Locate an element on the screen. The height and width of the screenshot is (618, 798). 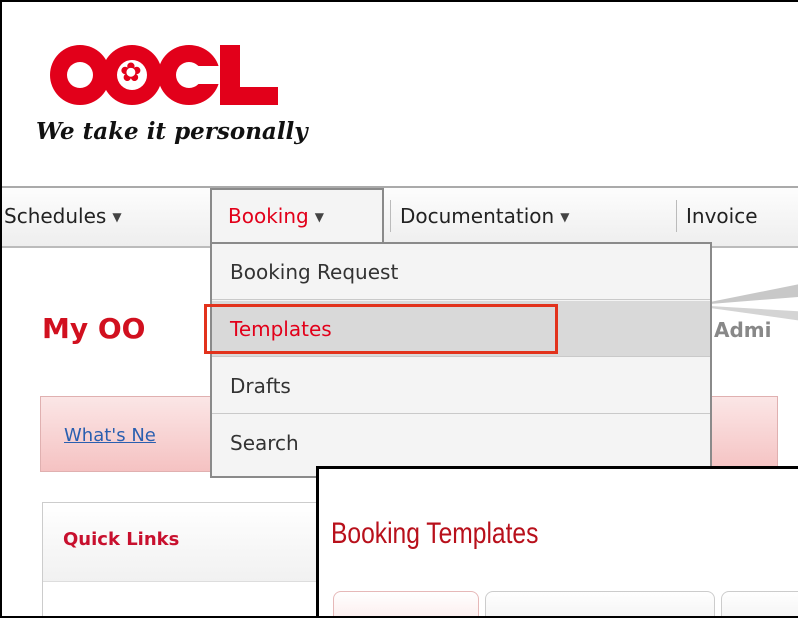
booking-templates-panel: Booking Templates is located at coordinates (557, 541).